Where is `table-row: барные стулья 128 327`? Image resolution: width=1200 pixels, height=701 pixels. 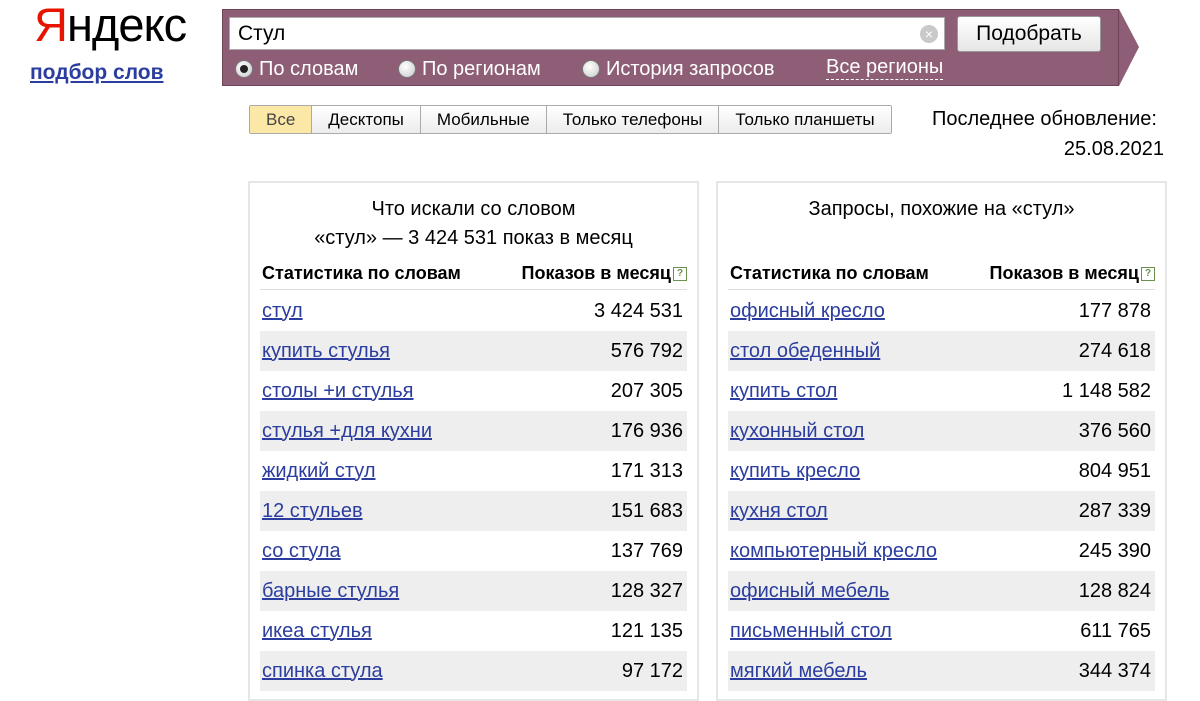
table-row: барные стулья 128 327 is located at coordinates (473, 591).